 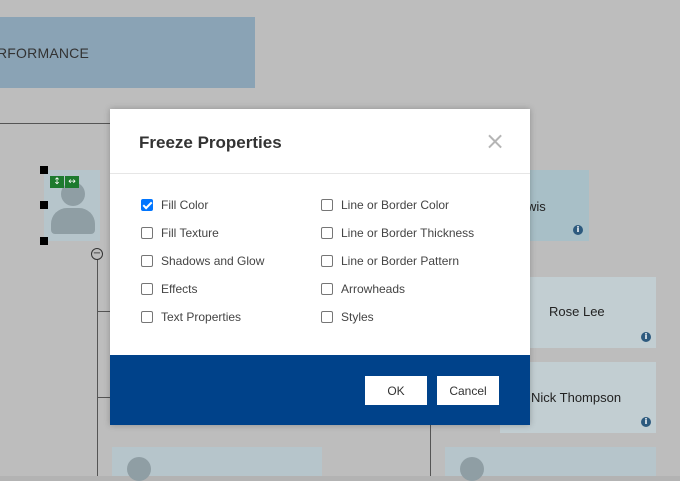 What do you see at coordinates (72, 182) in the screenshot?
I see `horizontal-resize-icon: ↔` at bounding box center [72, 182].